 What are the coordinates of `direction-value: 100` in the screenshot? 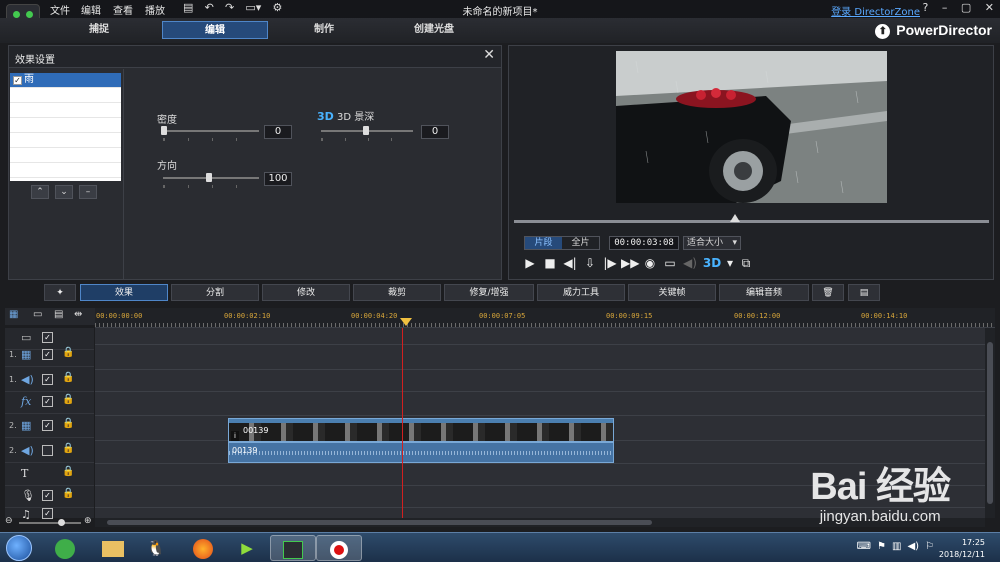 It's located at (278, 179).